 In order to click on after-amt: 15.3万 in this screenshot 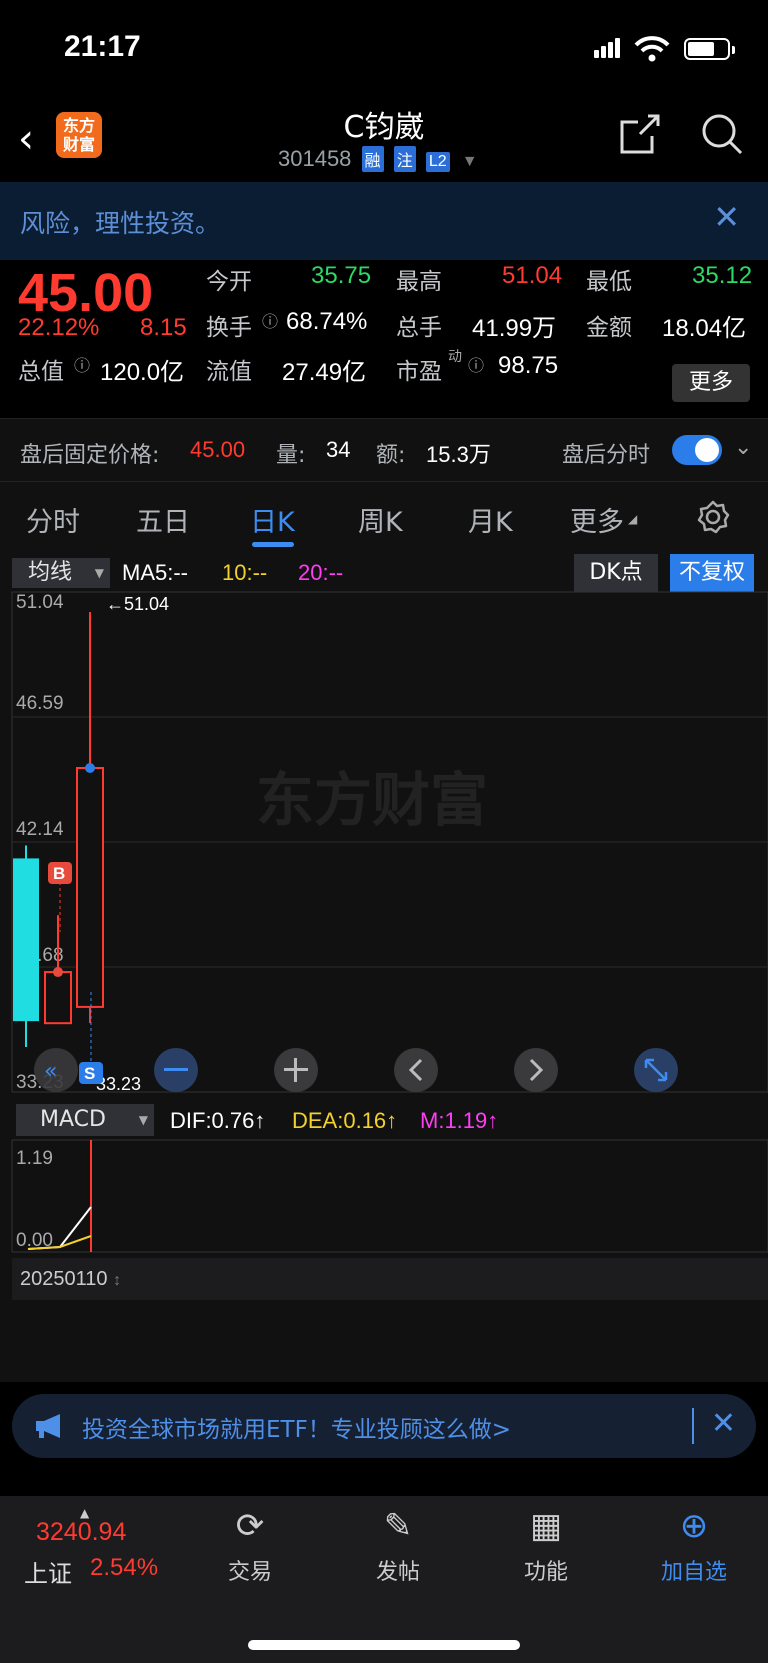, I will do `click(458, 454)`.